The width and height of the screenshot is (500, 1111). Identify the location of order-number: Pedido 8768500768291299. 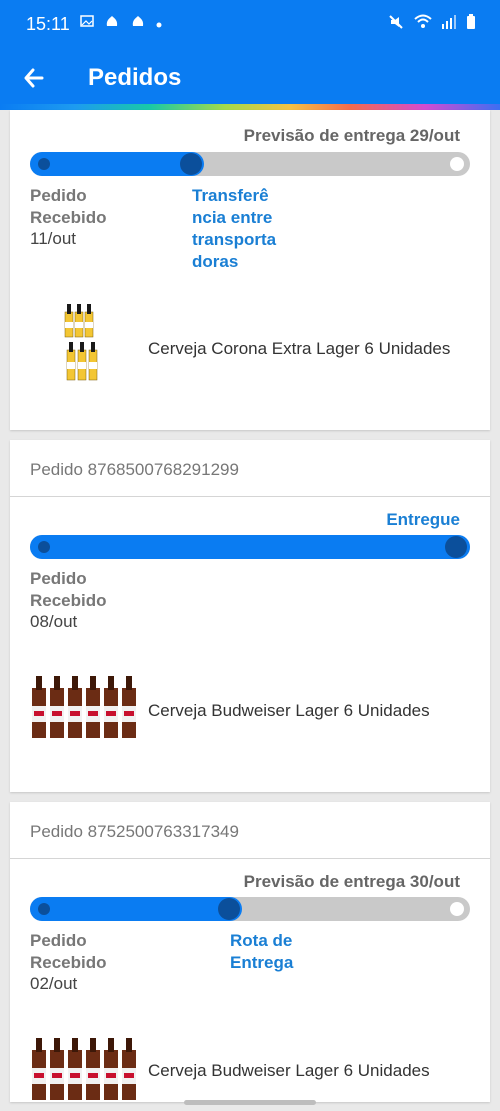
(134, 469).